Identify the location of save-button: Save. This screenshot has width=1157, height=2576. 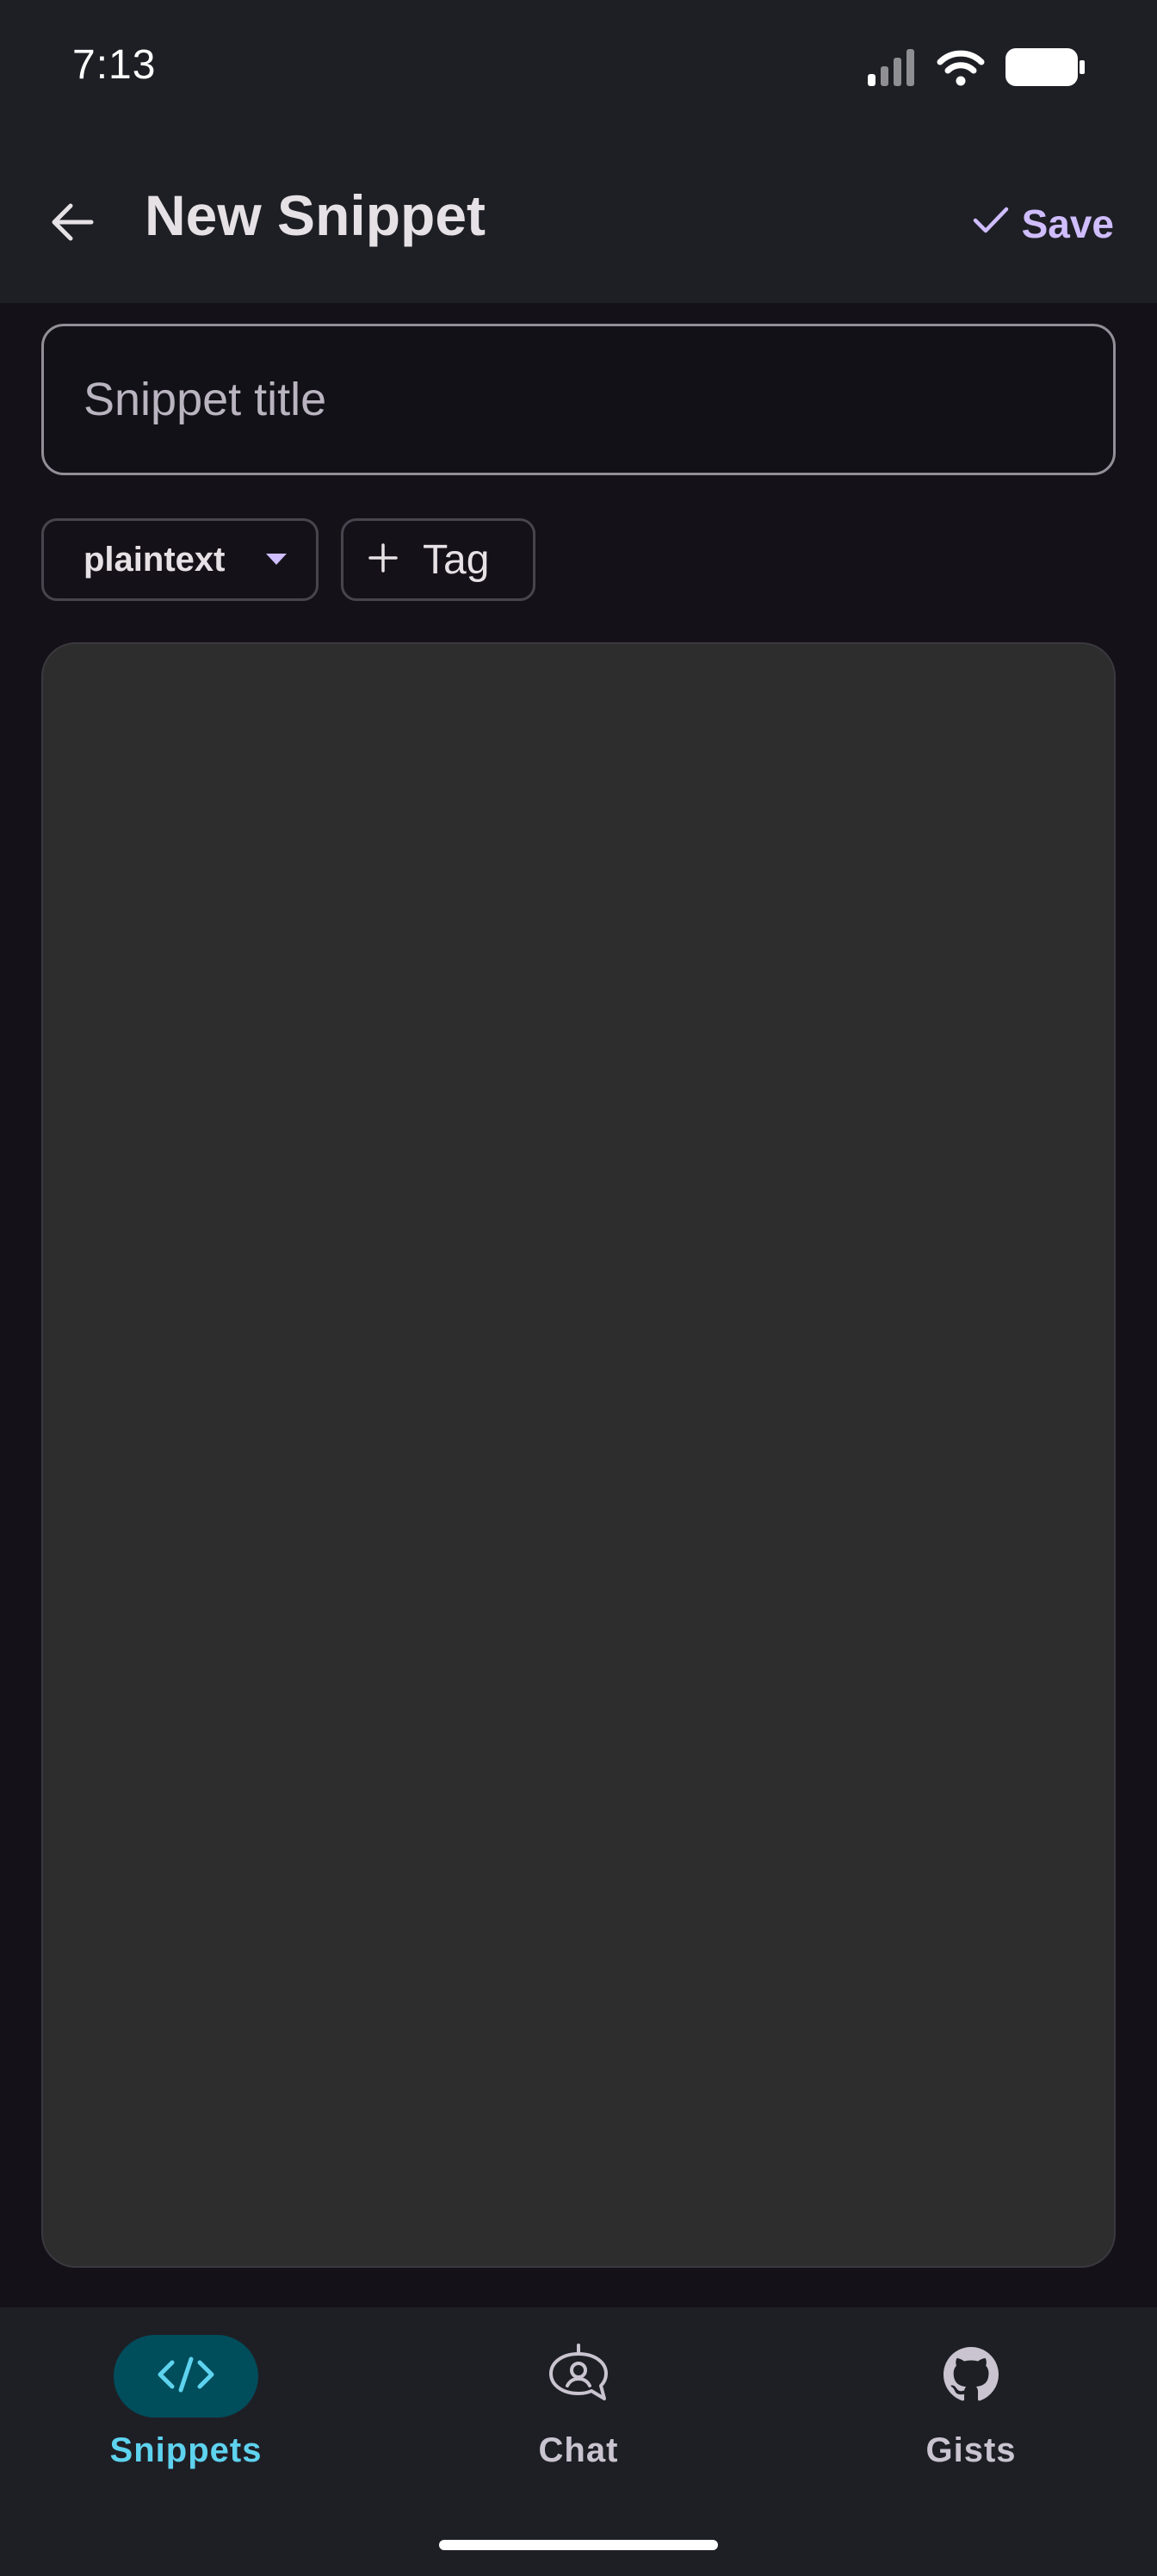
(1043, 224).